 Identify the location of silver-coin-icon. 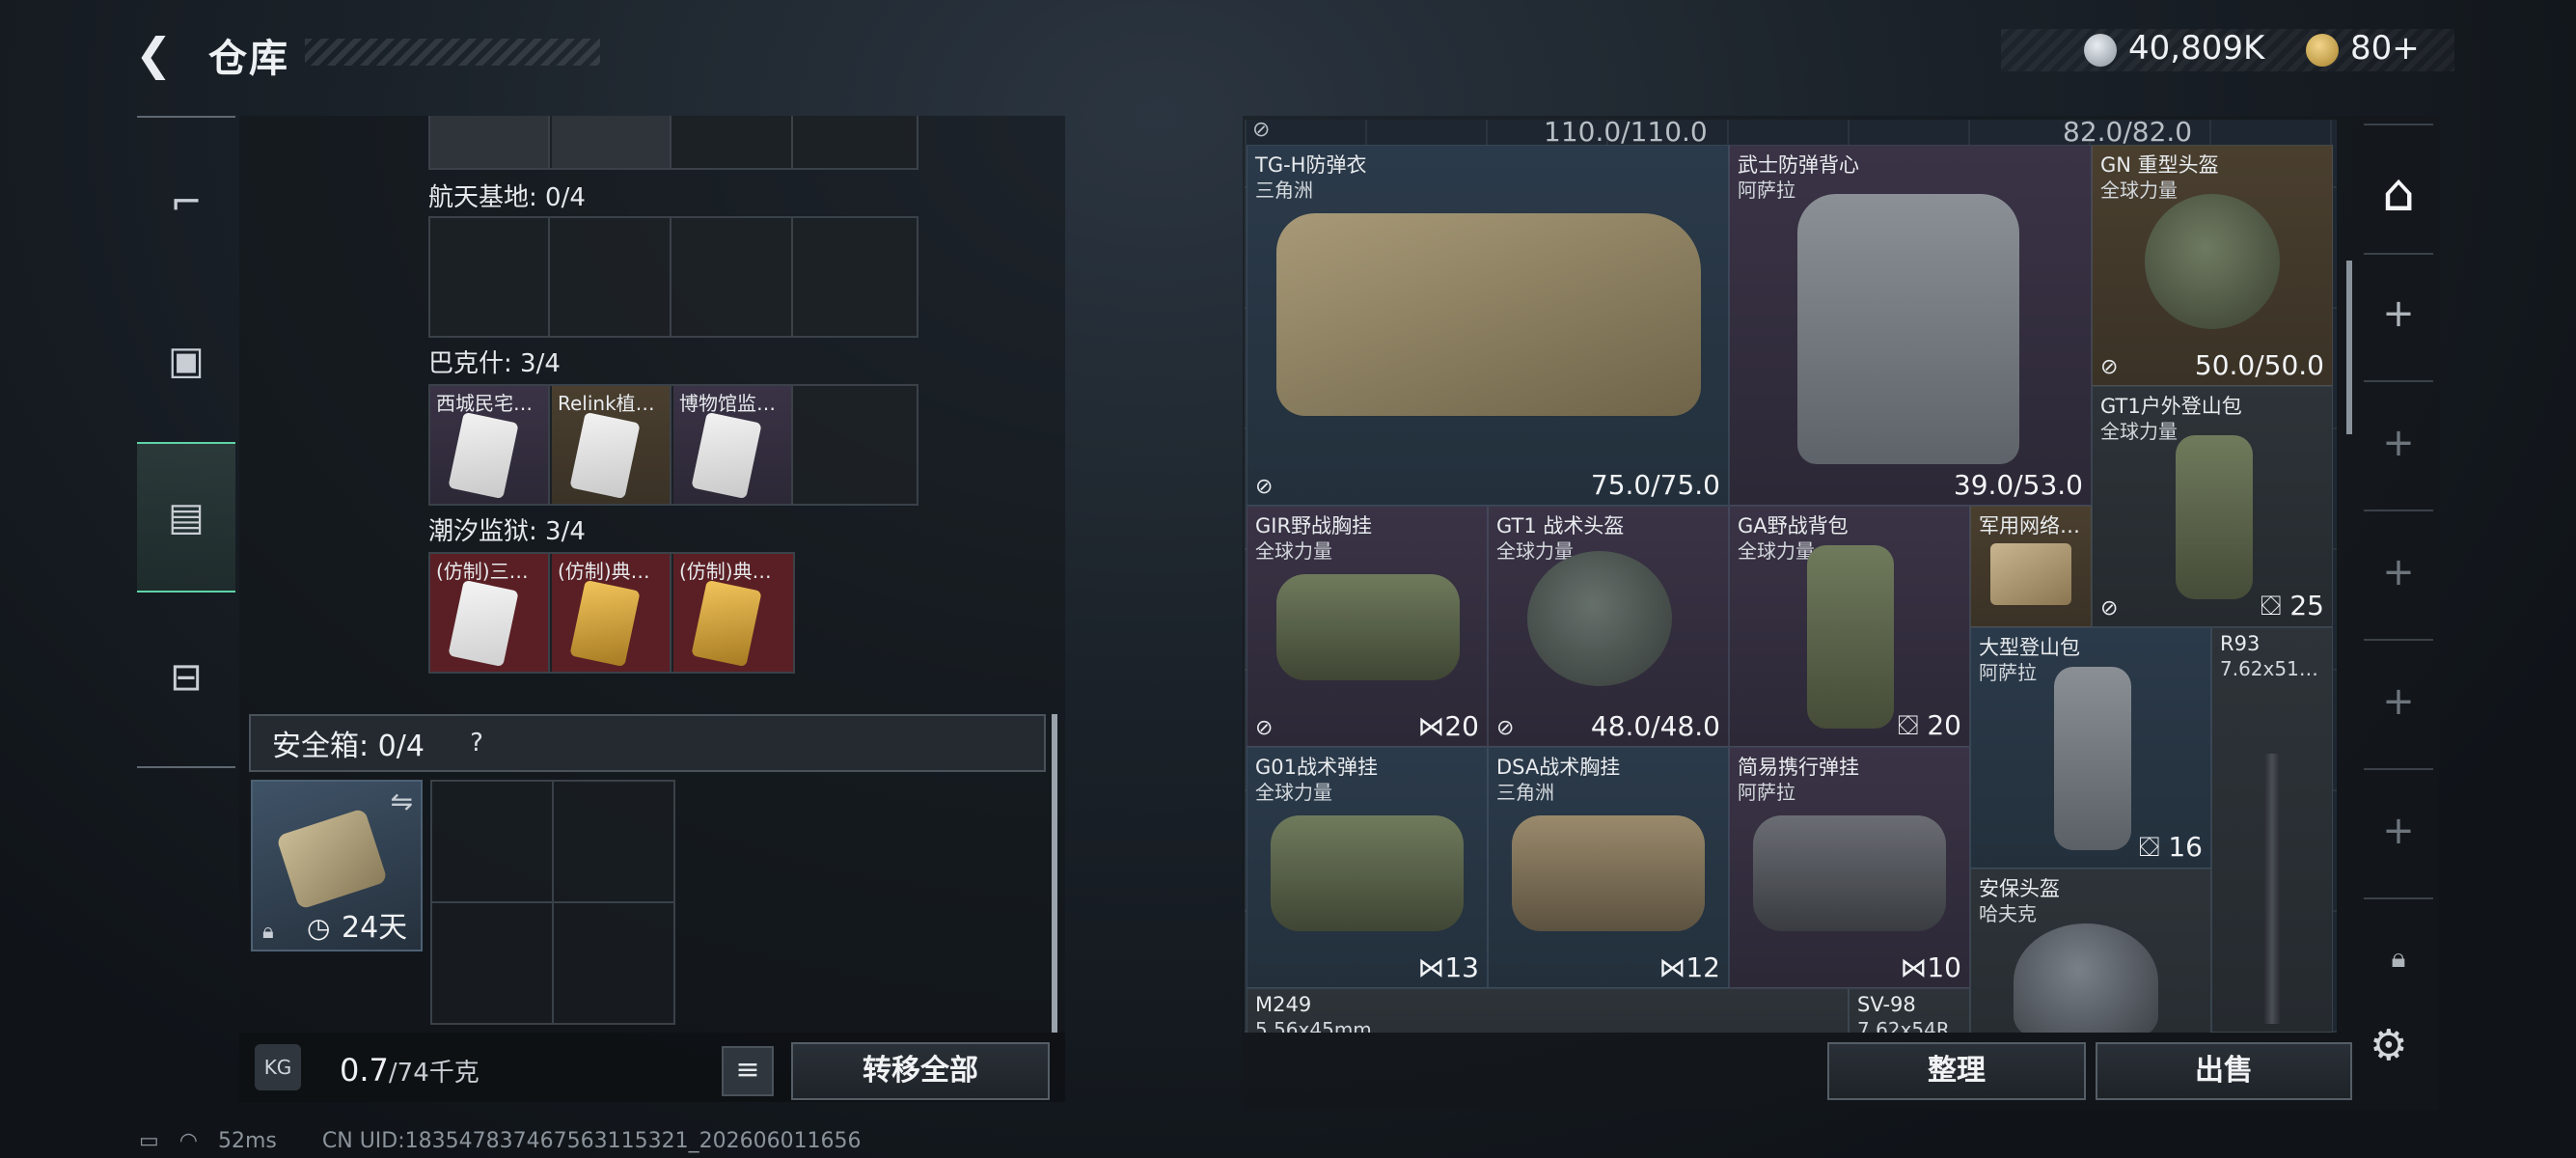
(2100, 50).